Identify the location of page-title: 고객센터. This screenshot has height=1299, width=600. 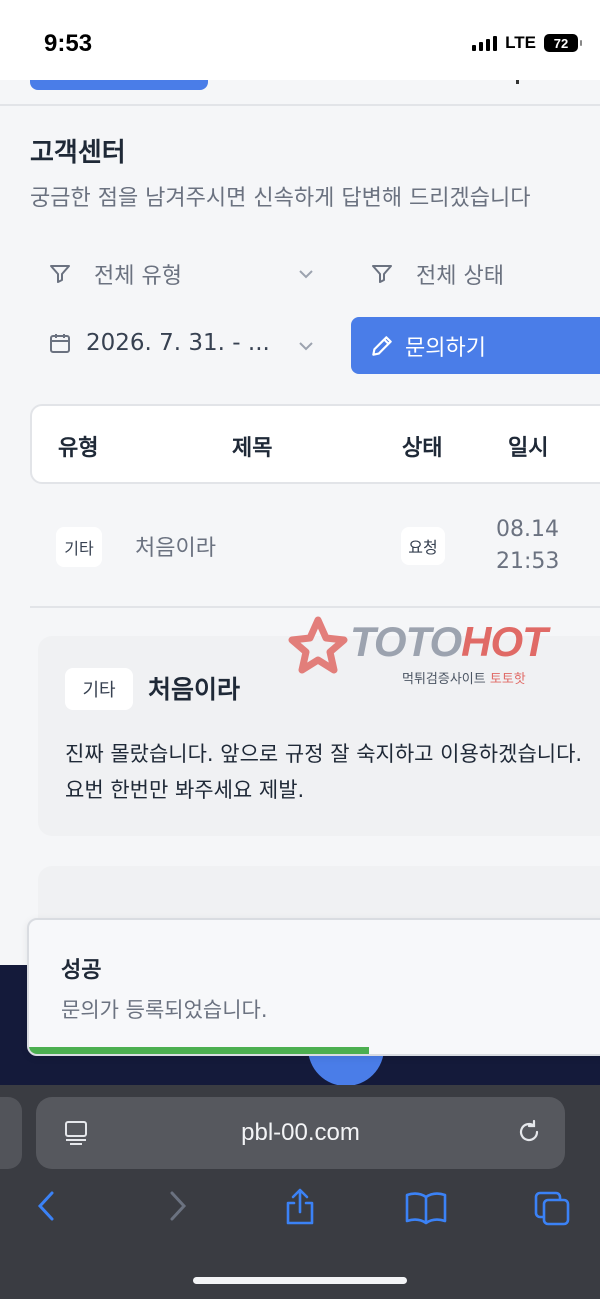
(78, 153).